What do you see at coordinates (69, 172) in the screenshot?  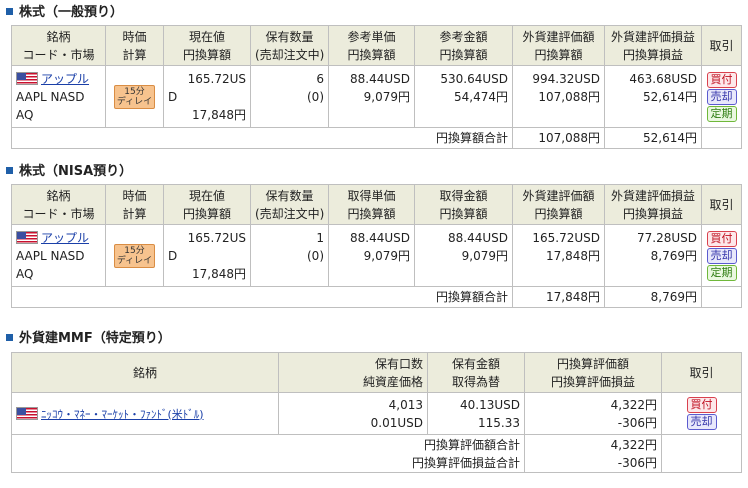 I see `section-title-nisa: 株式（NISA預り）` at bounding box center [69, 172].